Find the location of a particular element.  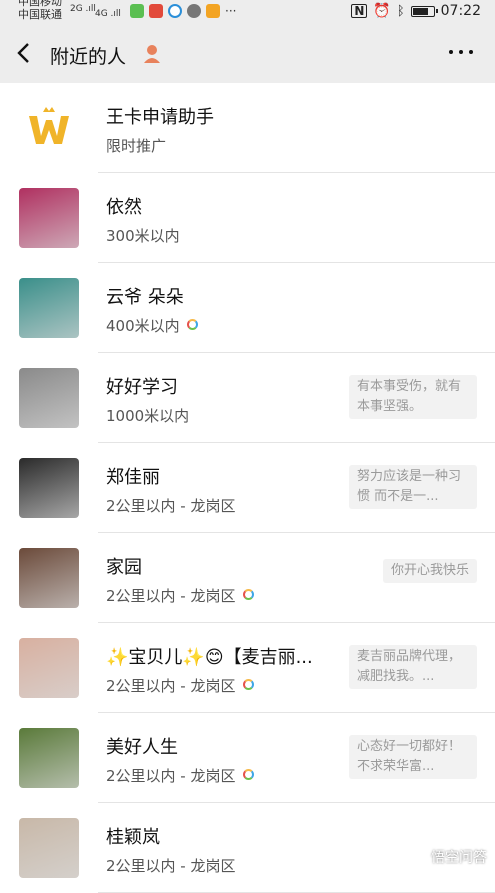

signature-bubble: 有本事受伤，就有本事坚强。 is located at coordinates (413, 397).